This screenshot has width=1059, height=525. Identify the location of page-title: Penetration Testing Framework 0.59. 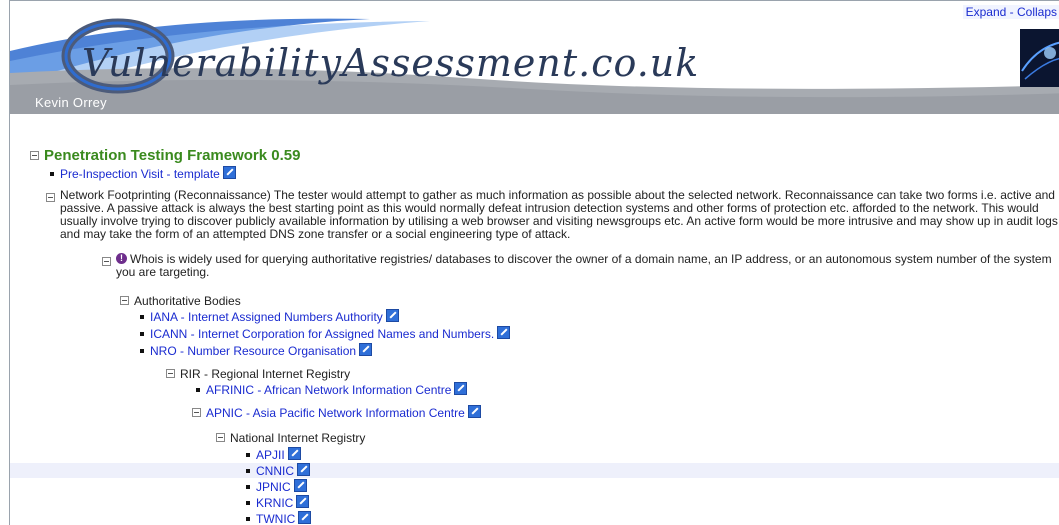
(172, 155).